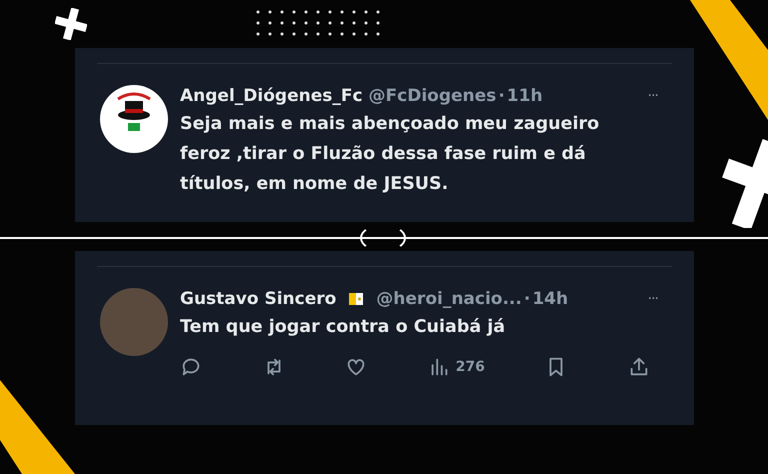 The height and width of the screenshot is (474, 768). Describe the element at coordinates (390, 154) in the screenshot. I see `tweet-text: Seja mais e mais abençoado meu zagueiro feroz ,tirar o Fluzão dessa fase ruim e dá títulos, em nome de JESUS.` at that location.